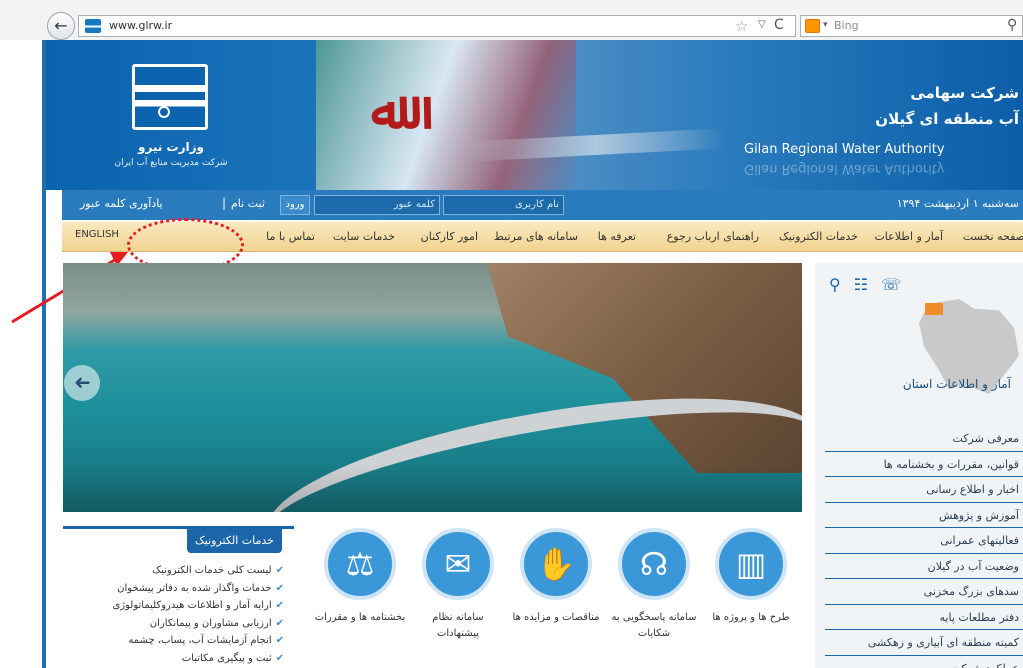 This screenshot has width=1023, height=668. Describe the element at coordinates (751, 564) in the screenshot. I see `projects-icon: ▥` at that location.